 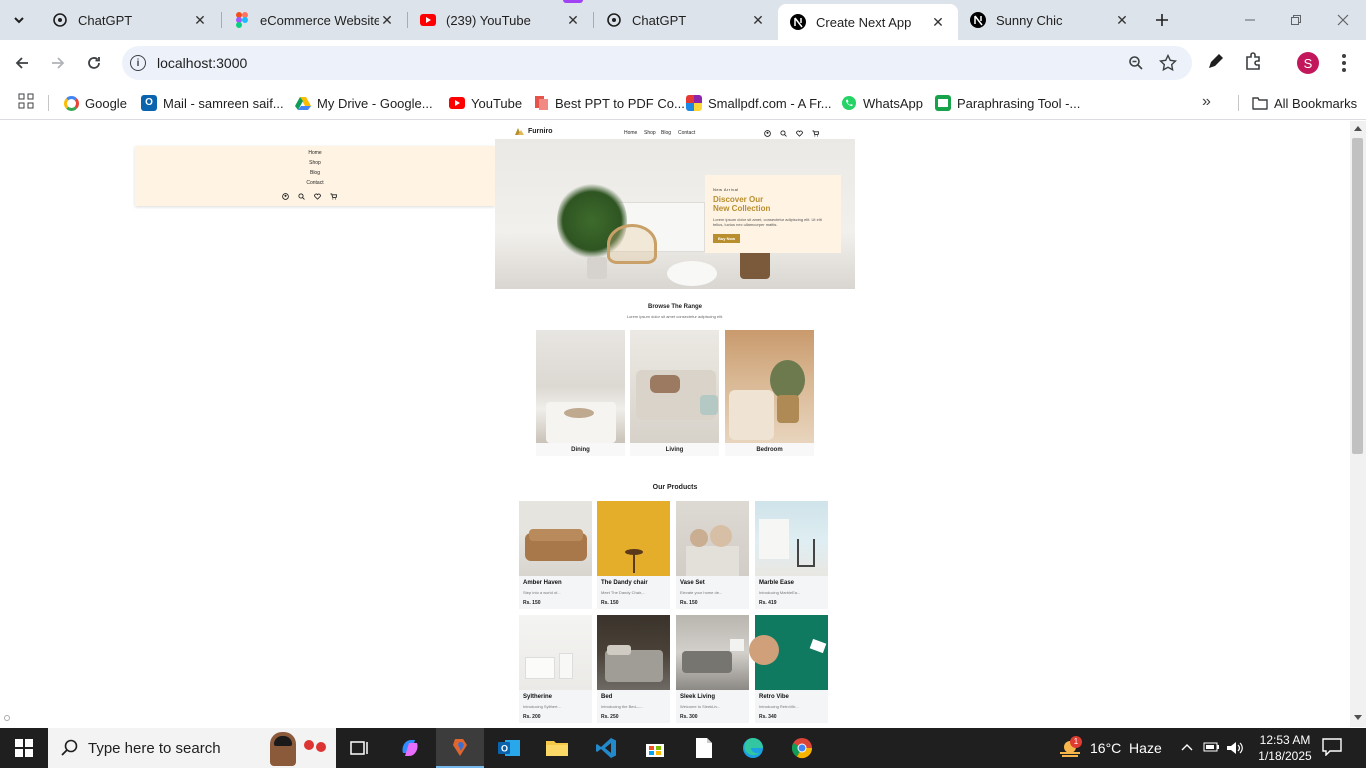 What do you see at coordinates (1358, 717) in the screenshot?
I see `scroll-down-arrow` at bounding box center [1358, 717].